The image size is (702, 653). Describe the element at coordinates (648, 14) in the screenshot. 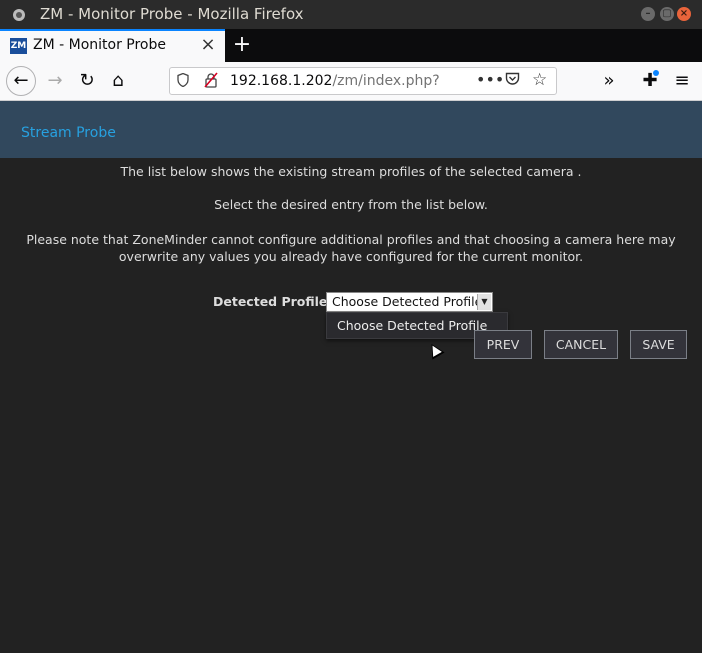

I see `minimize-button: –` at that location.